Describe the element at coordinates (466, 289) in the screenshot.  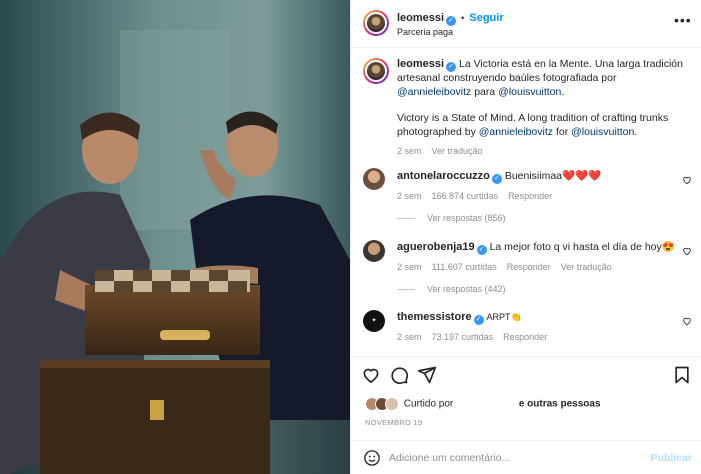
I see `view-replies-label: Ver respostas (442)` at that location.